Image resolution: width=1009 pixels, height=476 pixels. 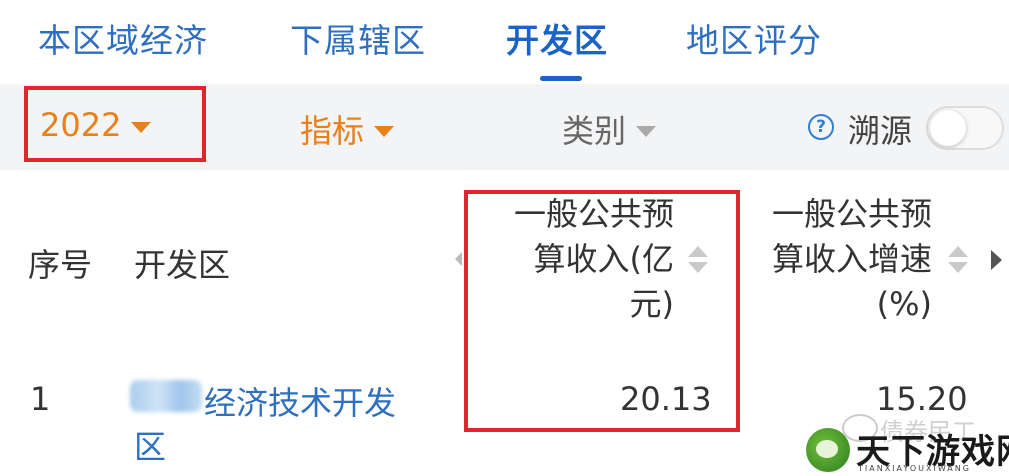 I want to click on leaf-logo-icon, so click(x=828, y=450).